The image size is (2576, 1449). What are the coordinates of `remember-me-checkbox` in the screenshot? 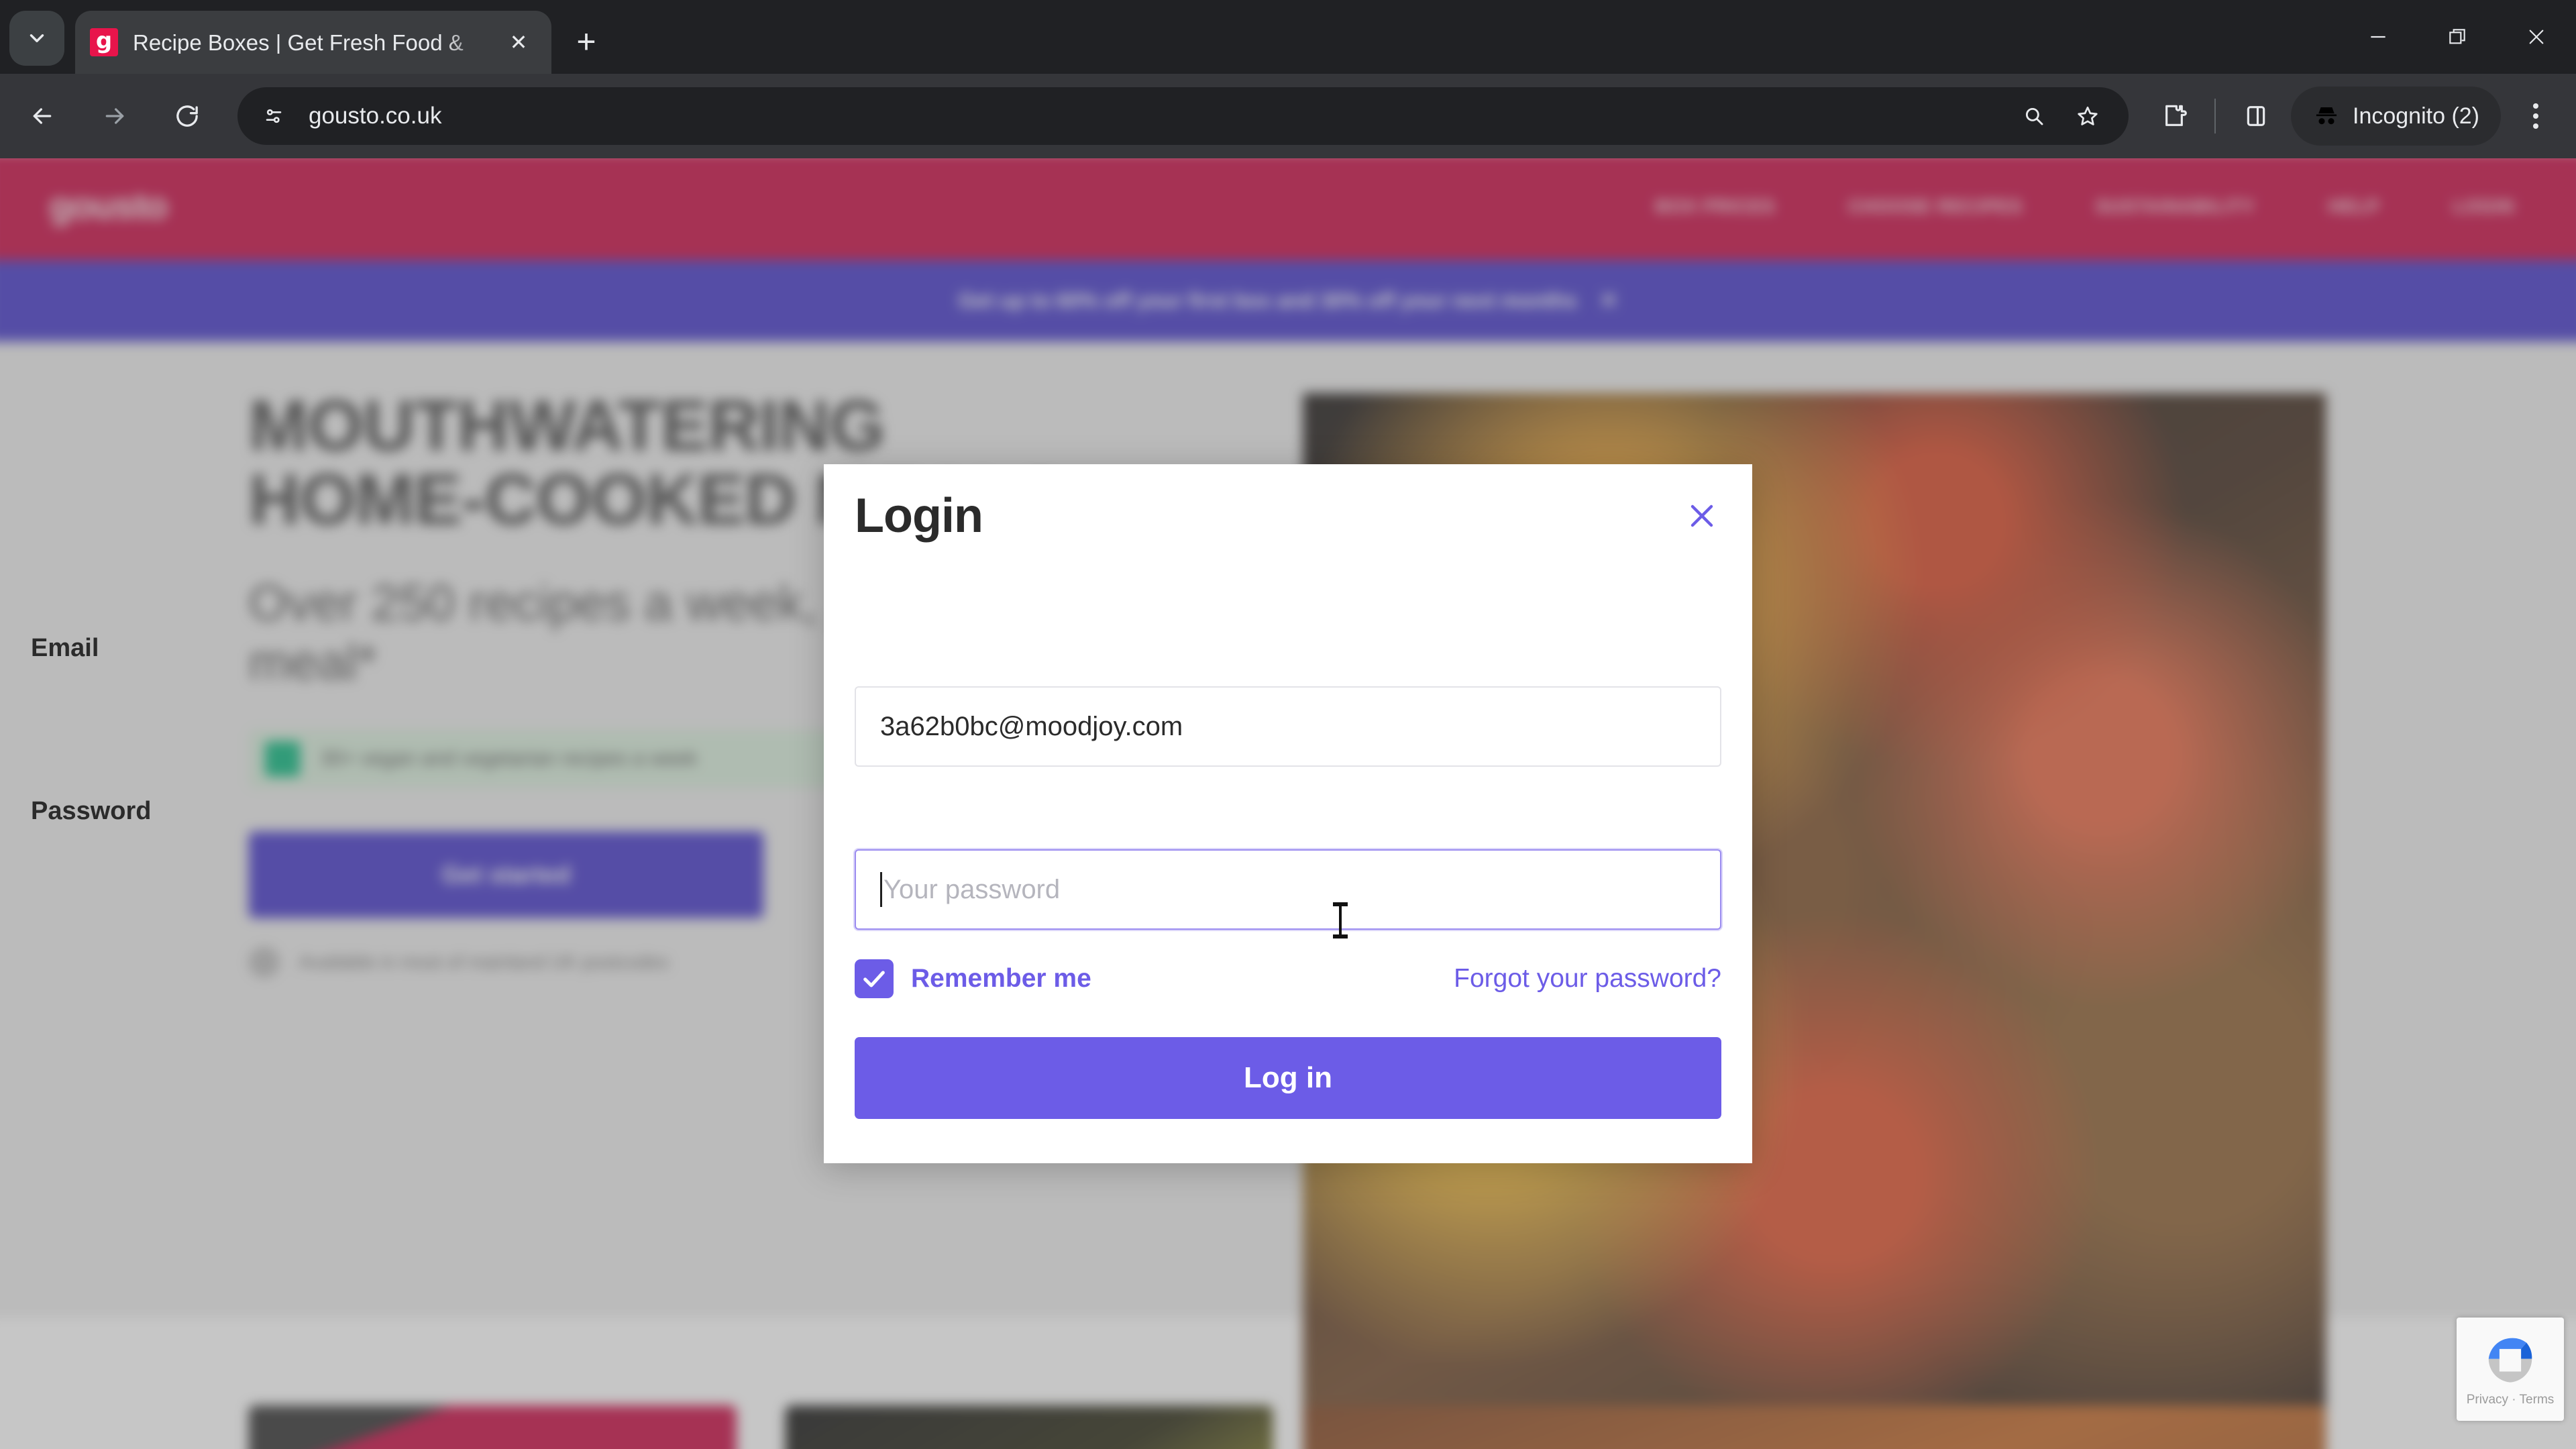 It's located at (874, 978).